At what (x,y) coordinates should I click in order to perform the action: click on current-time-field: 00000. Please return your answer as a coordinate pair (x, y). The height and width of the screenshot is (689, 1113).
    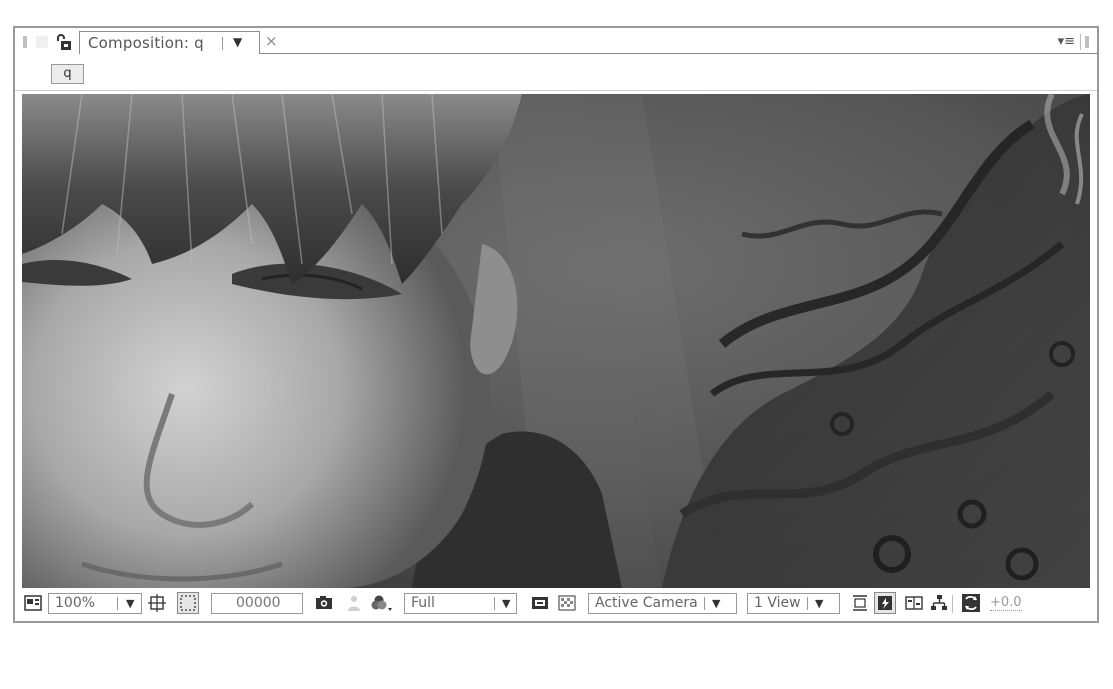
    Looking at the image, I should click on (257, 603).